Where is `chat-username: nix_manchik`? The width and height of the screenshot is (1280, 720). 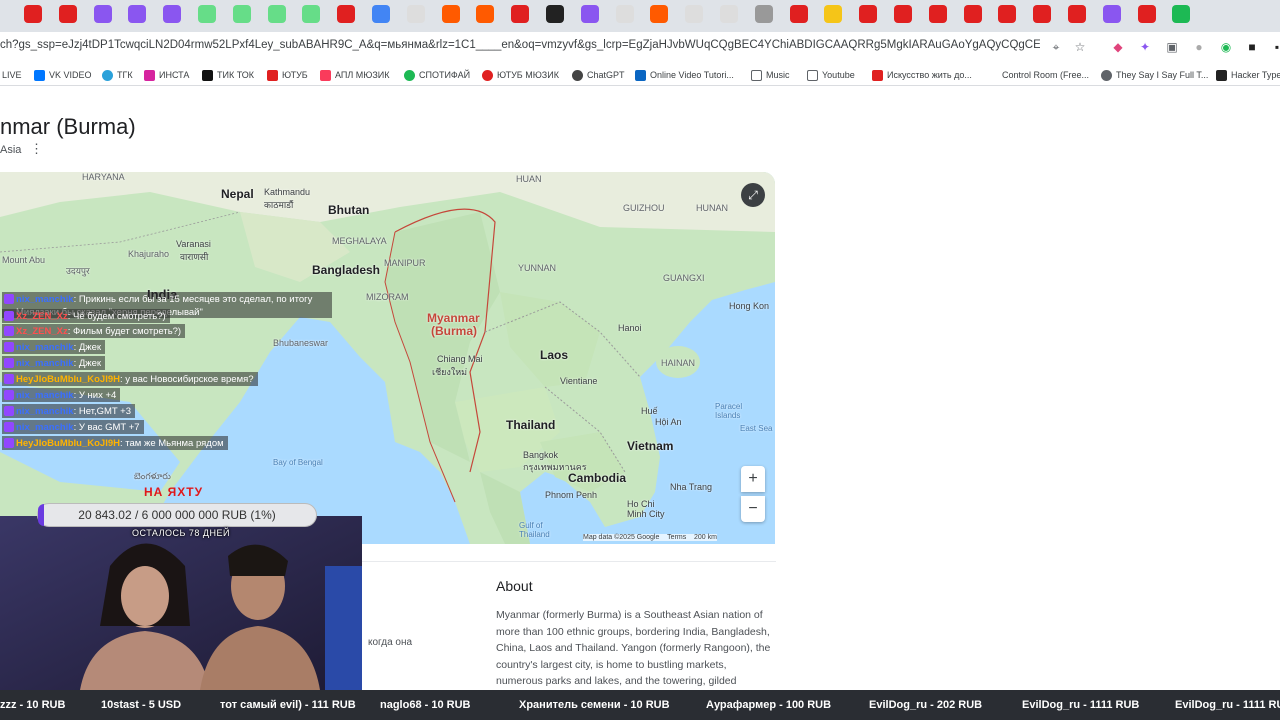
chat-username: nix_manchik is located at coordinates (45, 299).